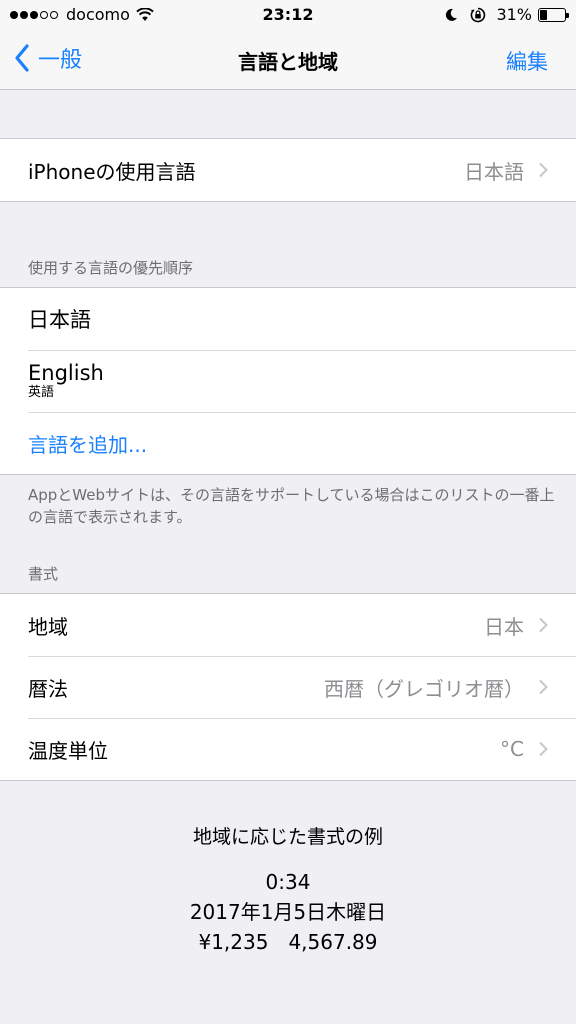 The height and width of the screenshot is (1024, 576). What do you see at coordinates (112, 171) in the screenshot?
I see `device-language-label: iPhoneの使用言語` at bounding box center [112, 171].